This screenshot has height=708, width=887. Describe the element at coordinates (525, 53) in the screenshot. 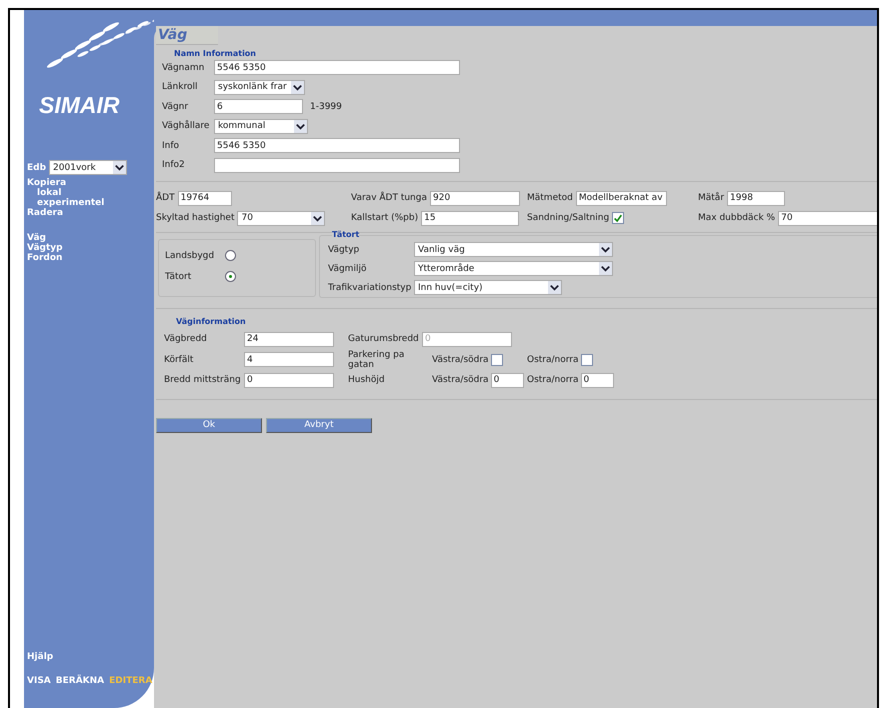

I see `section-legend: Namn Information` at that location.